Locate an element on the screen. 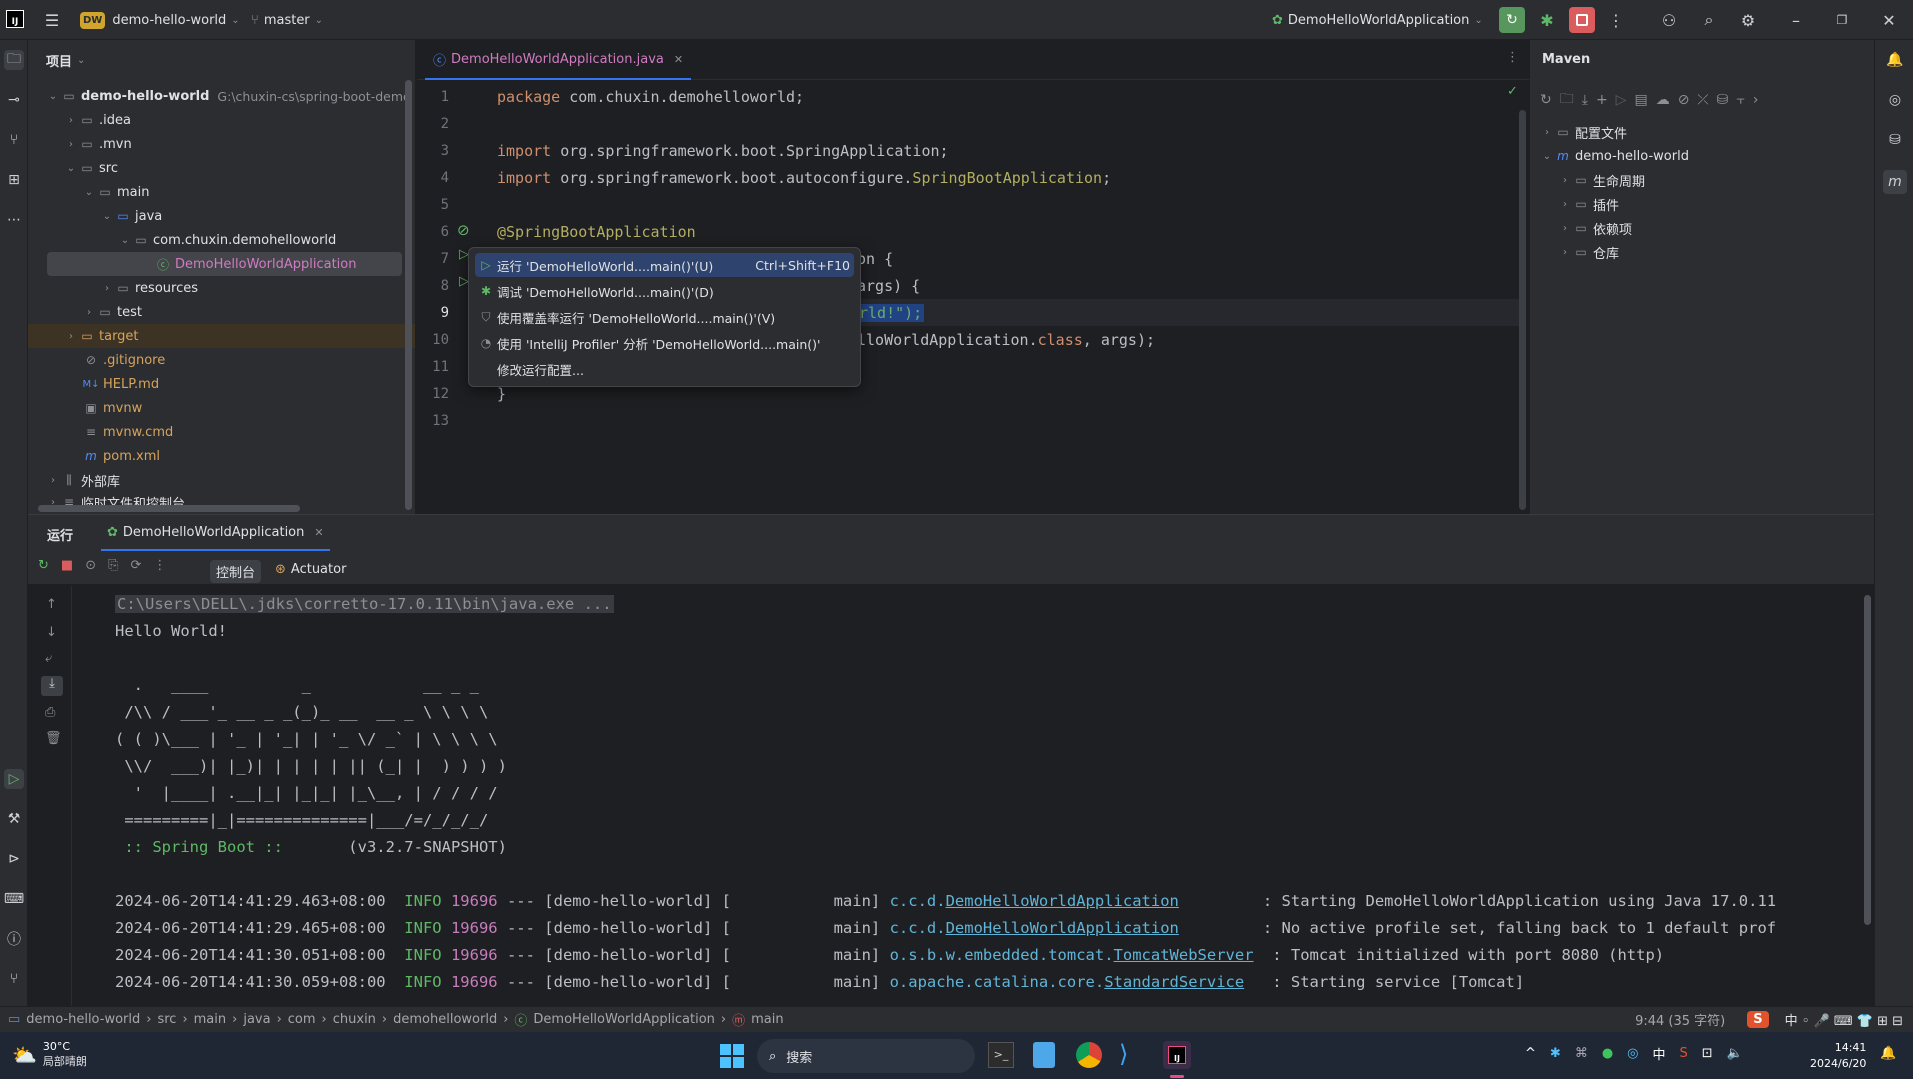 This screenshot has width=1913, height=1079. tab-options-icon: ⋮ is located at coordinates (1512, 57).